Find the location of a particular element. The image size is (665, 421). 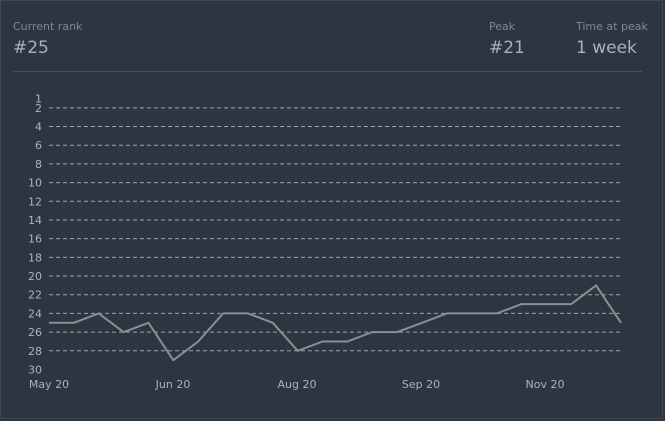

y-tick-label: 24 is located at coordinates (35, 313).